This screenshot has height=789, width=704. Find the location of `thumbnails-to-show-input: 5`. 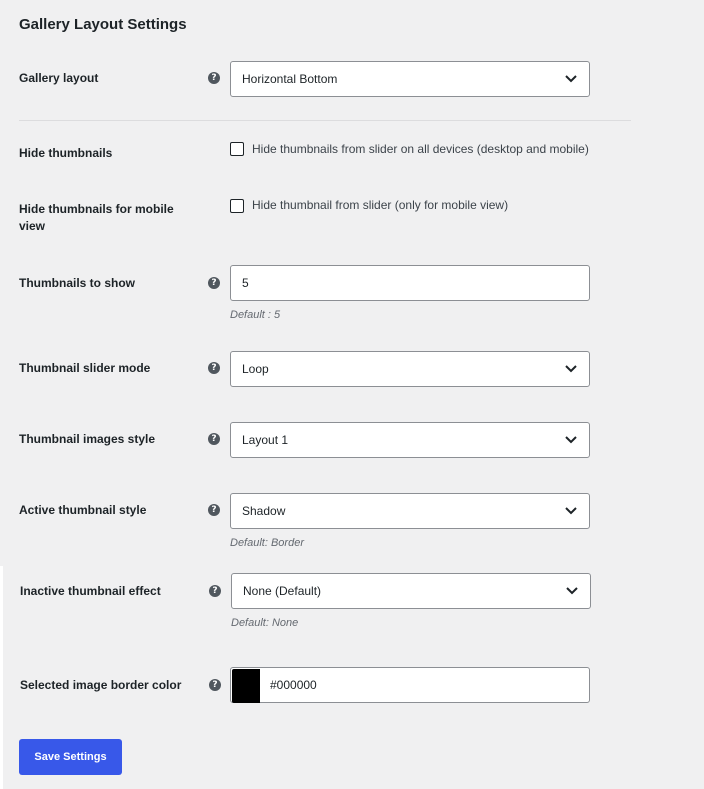

thumbnails-to-show-input: 5 is located at coordinates (410, 283).